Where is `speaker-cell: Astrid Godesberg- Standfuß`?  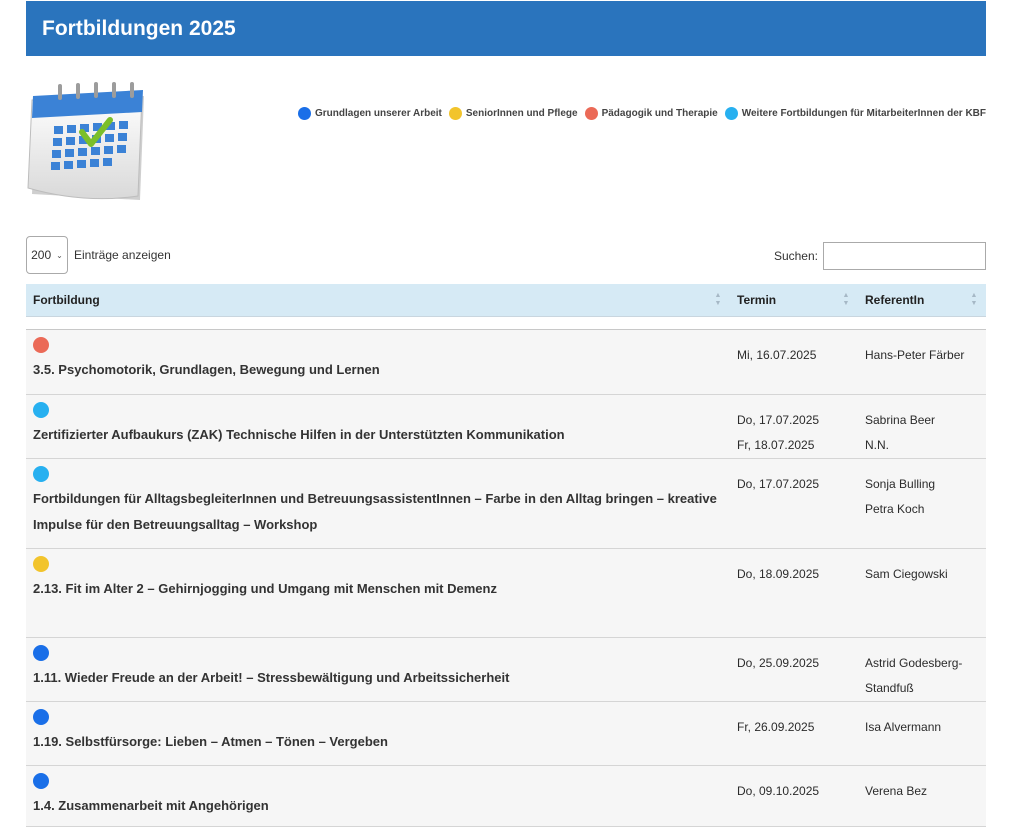 speaker-cell: Astrid Godesberg- Standfuß is located at coordinates (922, 669).